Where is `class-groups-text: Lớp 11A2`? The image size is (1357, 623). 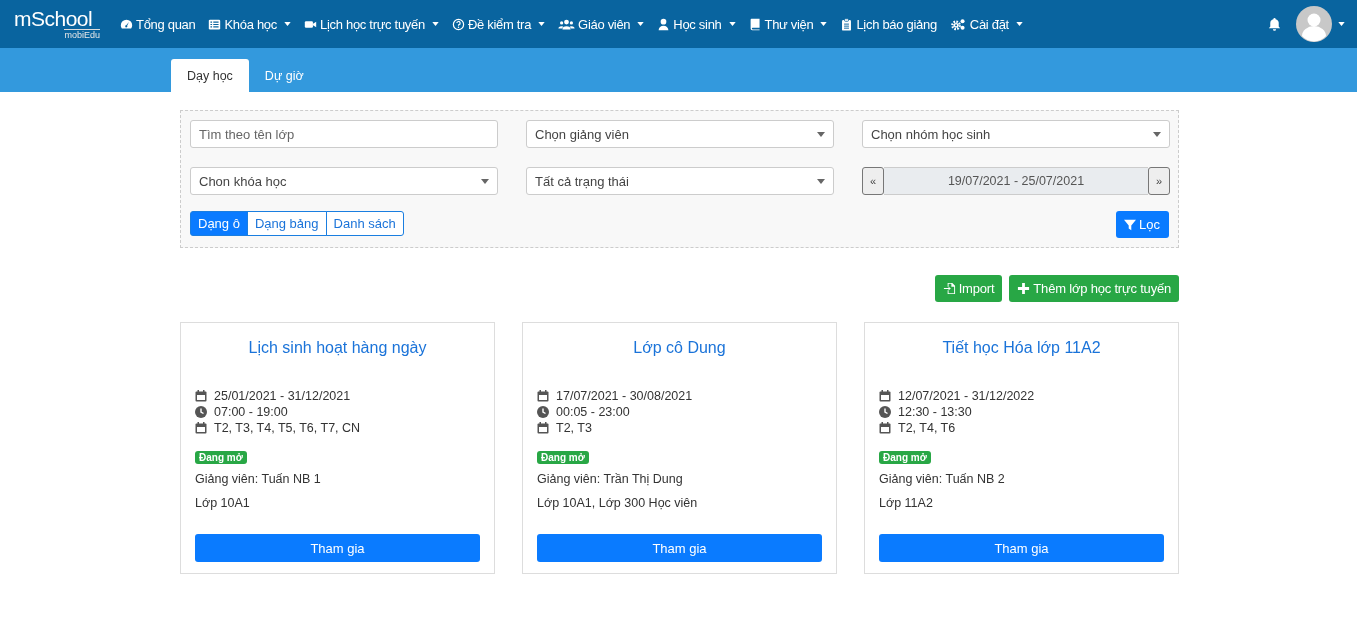
class-groups-text: Lớp 11A2 is located at coordinates (906, 503).